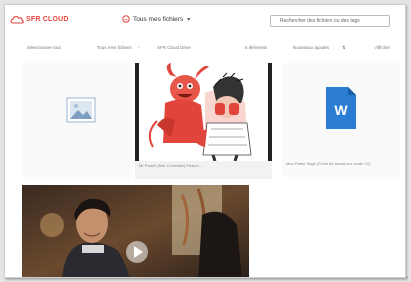 The width and height of the screenshot is (411, 282). Describe the element at coordinates (344, 48) in the screenshot. I see `sort-direction-icon: ⇅` at that location.